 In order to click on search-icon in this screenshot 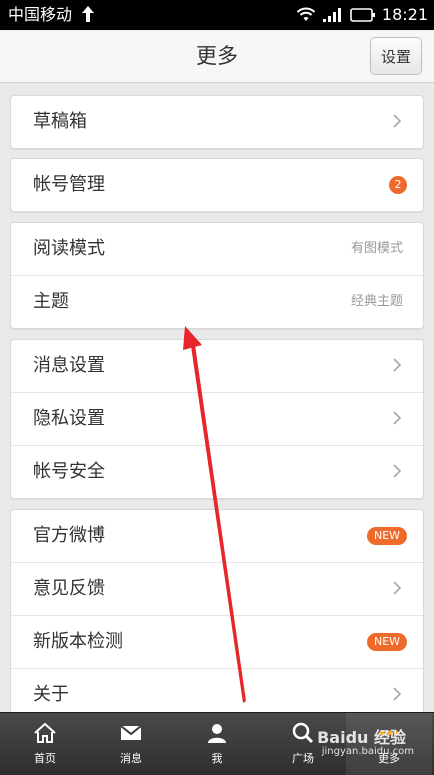, I will do `click(303, 733)`.